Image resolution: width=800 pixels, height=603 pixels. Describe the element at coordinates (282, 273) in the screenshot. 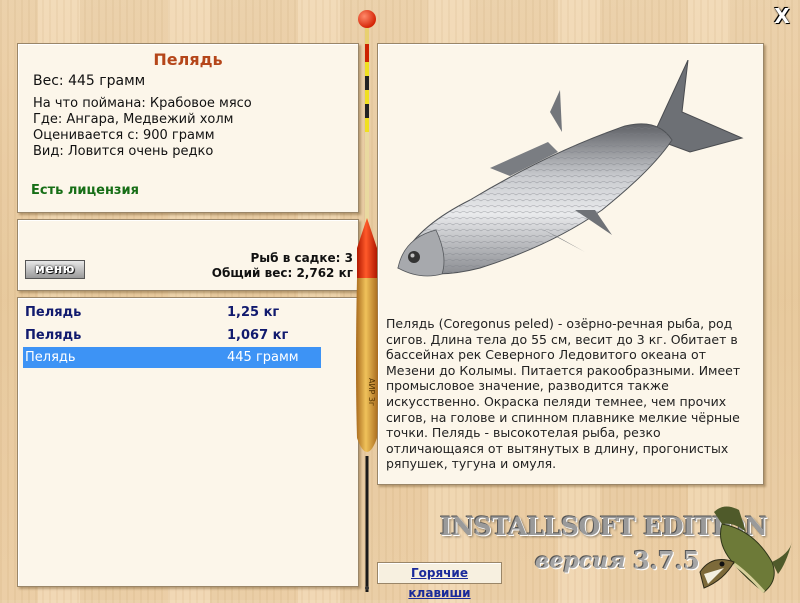

I see `total-weight: Общий вес: 2,762 кг` at that location.